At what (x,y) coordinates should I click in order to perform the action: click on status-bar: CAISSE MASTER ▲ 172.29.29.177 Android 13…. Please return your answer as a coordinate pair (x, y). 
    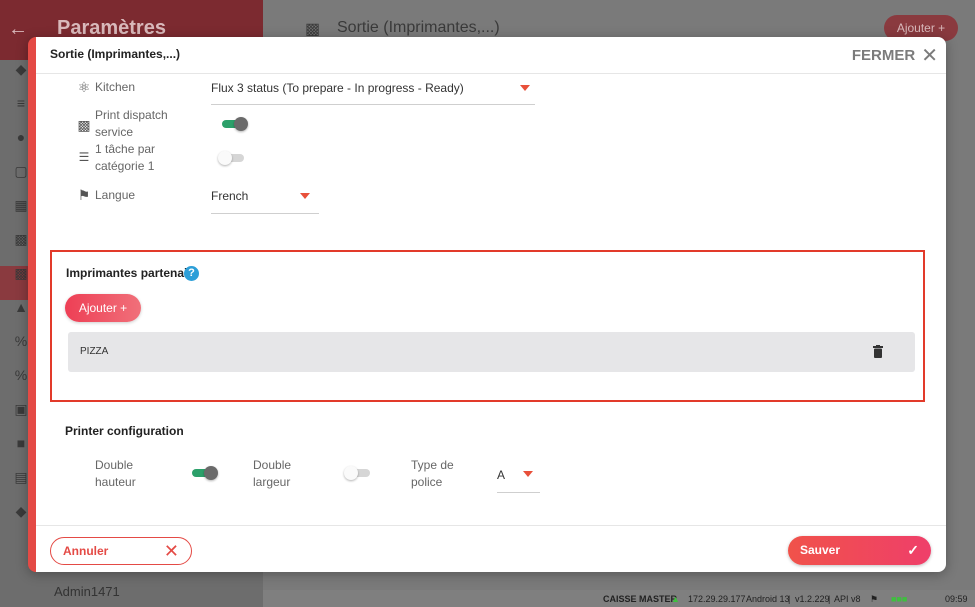
    Looking at the image, I should click on (619, 598).